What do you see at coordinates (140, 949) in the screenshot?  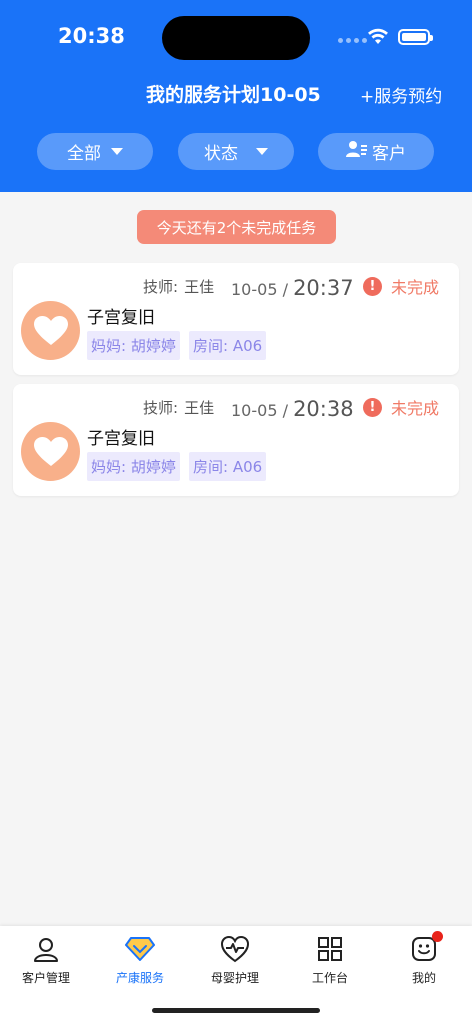 I see `diamond-icon` at bounding box center [140, 949].